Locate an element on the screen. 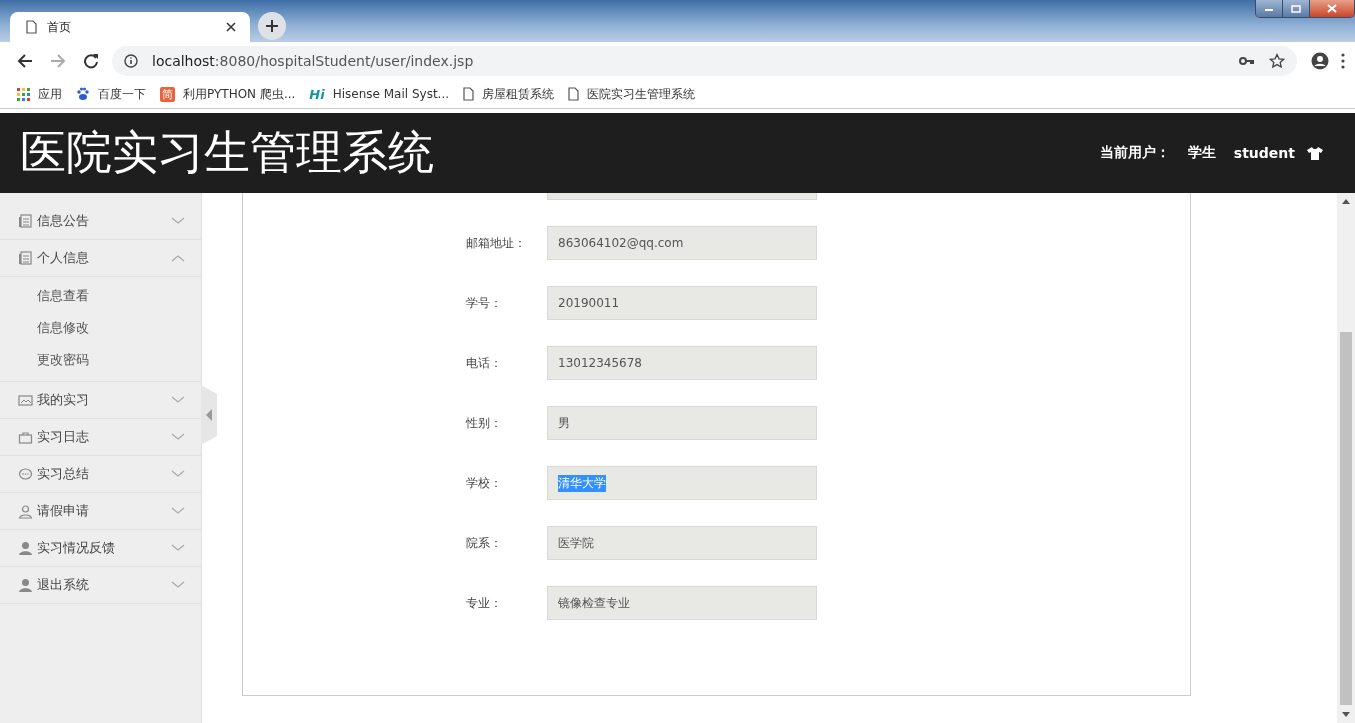 Image resolution: width=1355 pixels, height=723 pixels. menu-item: 实习总结 is located at coordinates (100, 474).